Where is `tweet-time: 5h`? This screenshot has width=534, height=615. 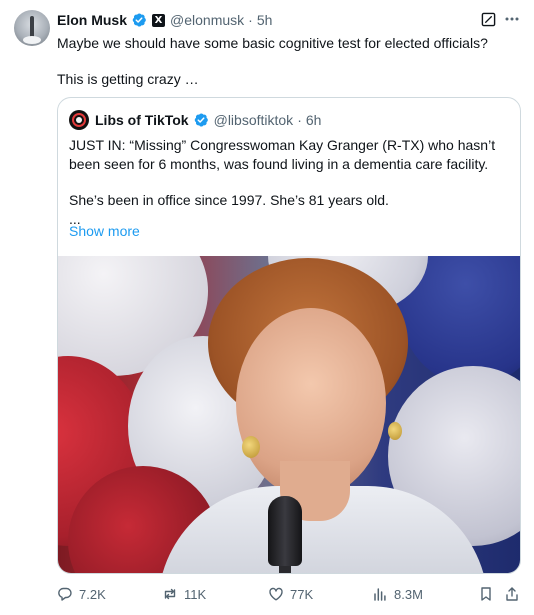 tweet-time: 5h is located at coordinates (265, 20).